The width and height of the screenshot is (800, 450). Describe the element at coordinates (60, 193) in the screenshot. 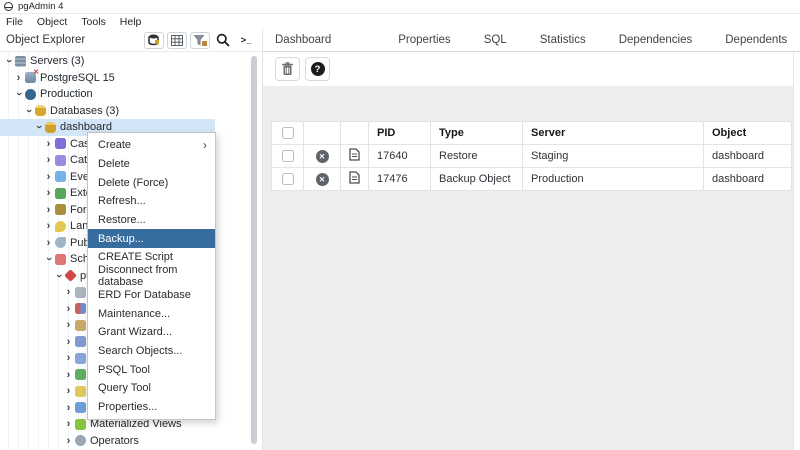

I see `extensions-icon` at that location.